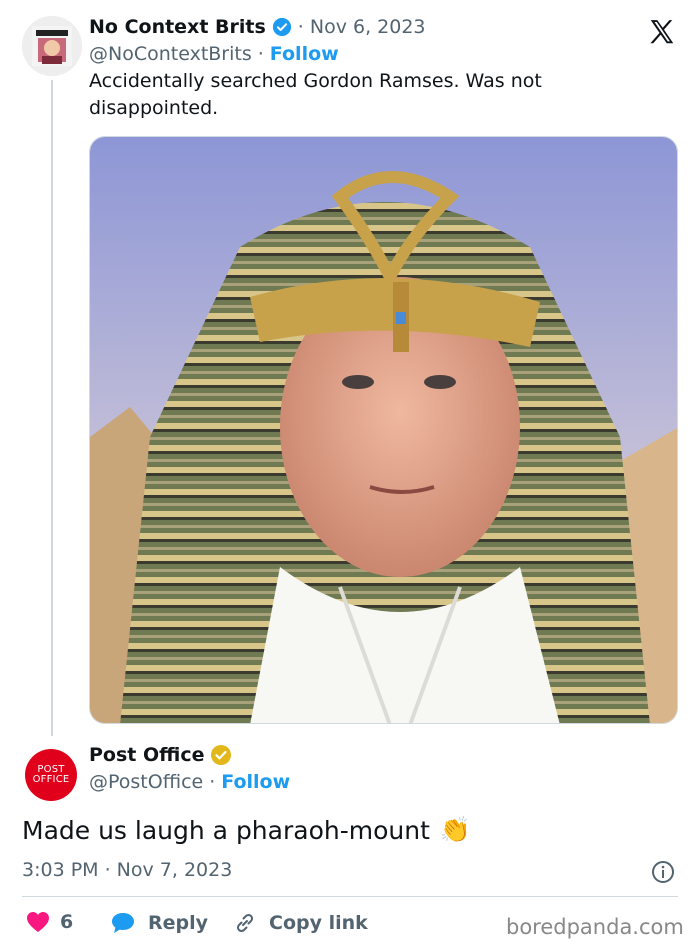 The height and width of the screenshot is (950, 700). What do you see at coordinates (127, 870) in the screenshot?
I see `reply-timestamp: 3:03 PM · Nov 7, 2023` at bounding box center [127, 870].